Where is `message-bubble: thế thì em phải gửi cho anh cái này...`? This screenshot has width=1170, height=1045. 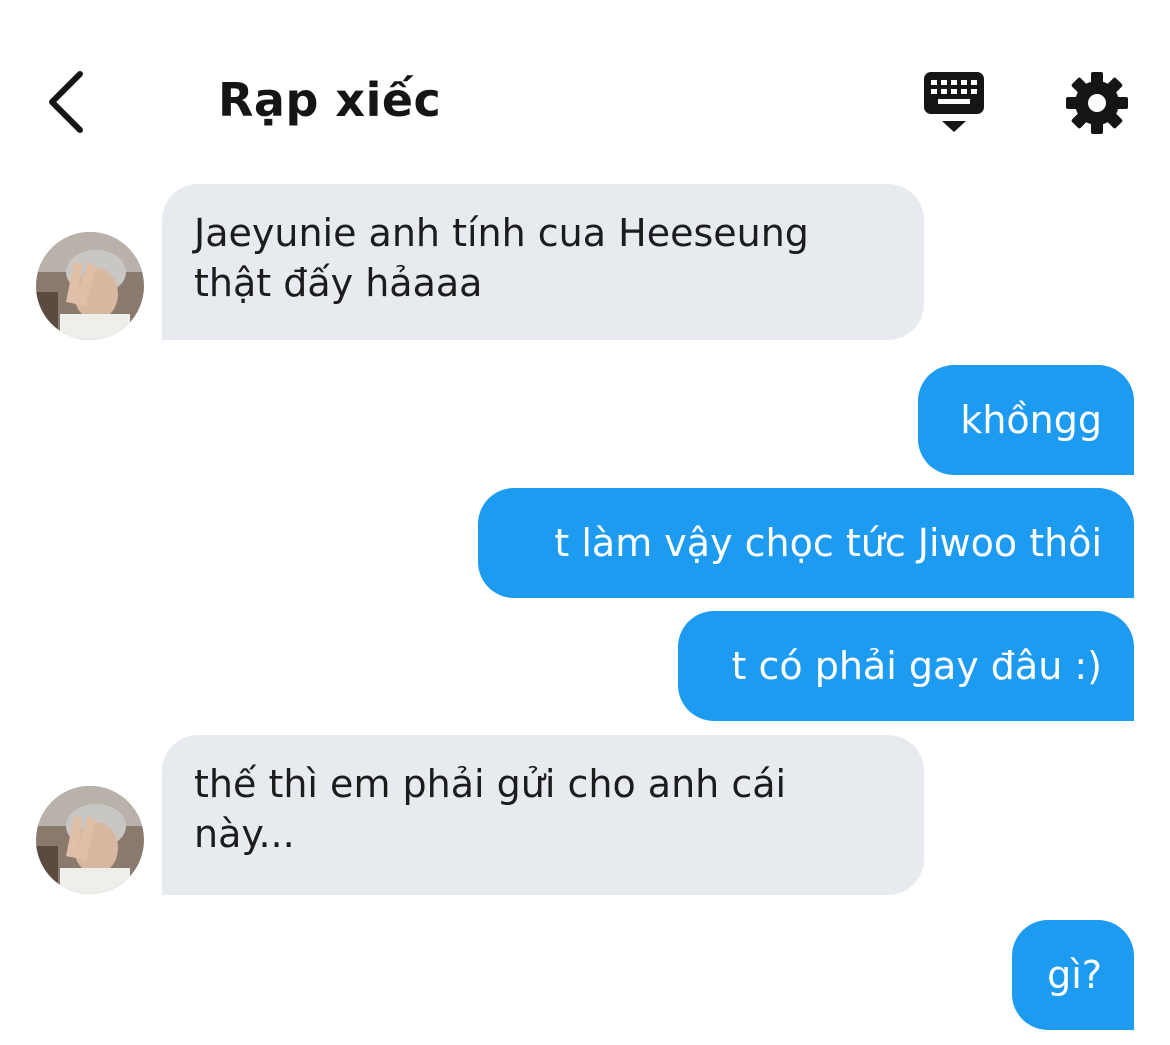
message-bubble: thế thì em phải gửi cho anh cái này... is located at coordinates (543, 815).